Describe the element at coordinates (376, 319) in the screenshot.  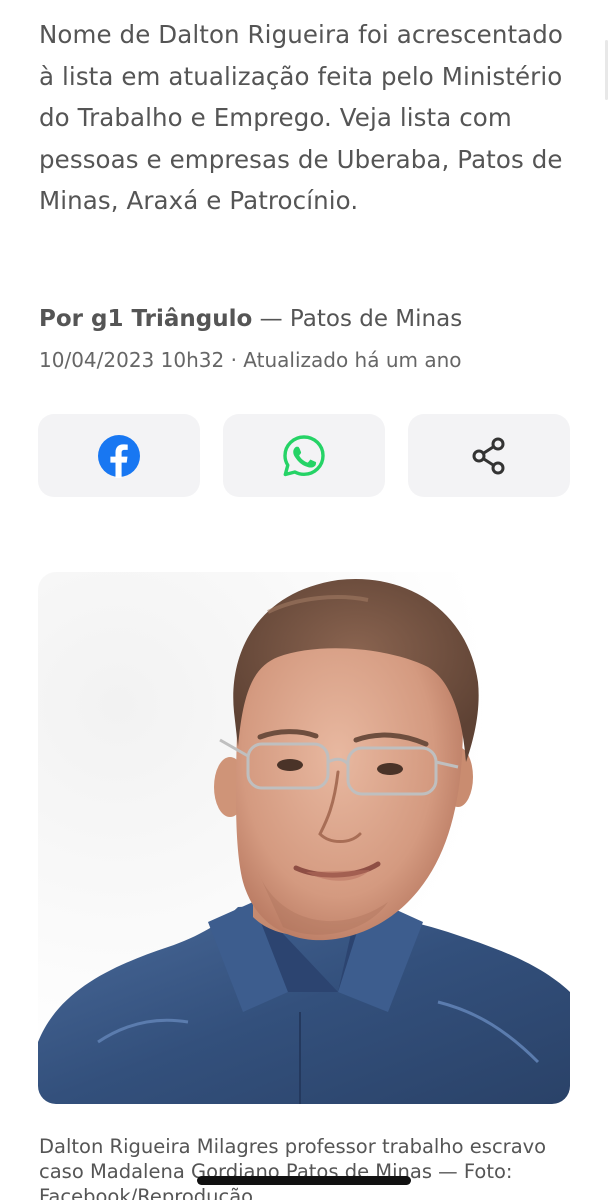
I see `byline-location: Patos de Minas` at that location.